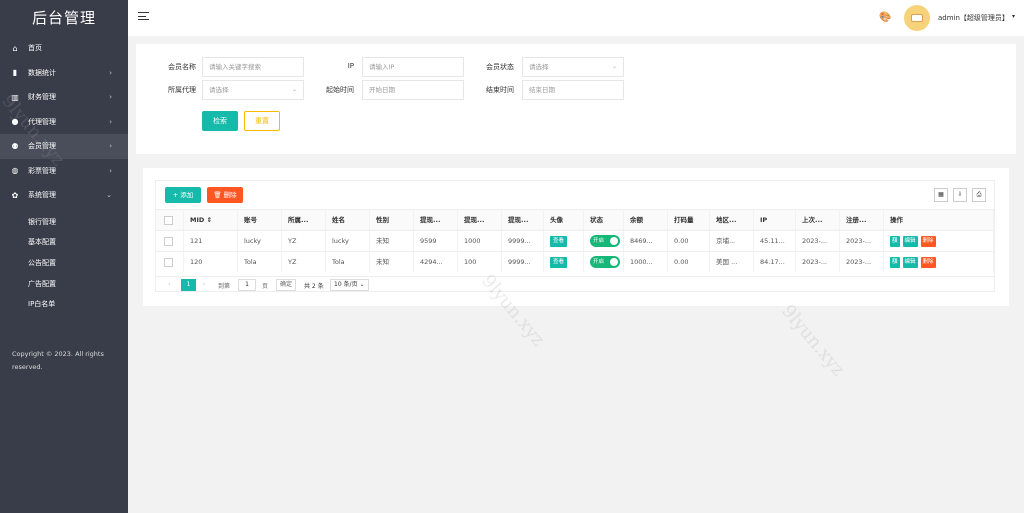  What do you see at coordinates (286, 285) in the screenshot?
I see `page-confirm-button: 确定` at bounding box center [286, 285].